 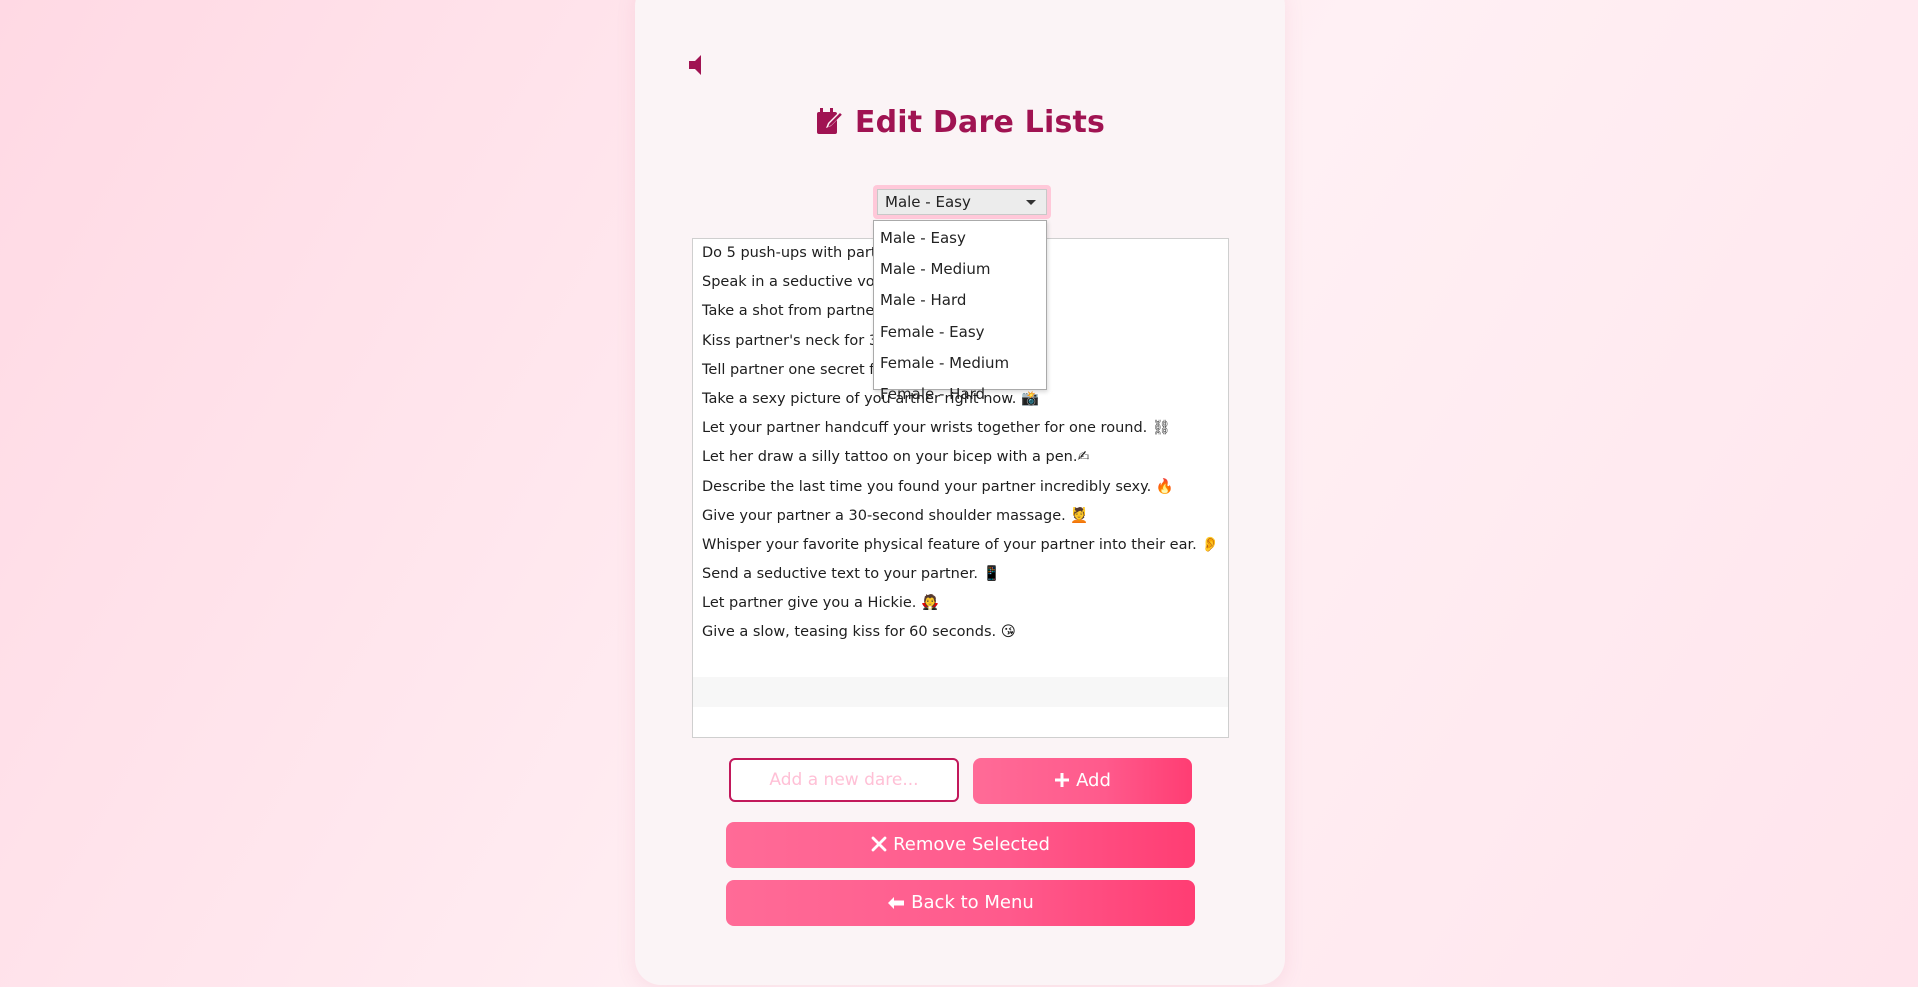 What do you see at coordinates (960, 301) in the screenshot?
I see `option-male-hard: Male - Hard` at bounding box center [960, 301].